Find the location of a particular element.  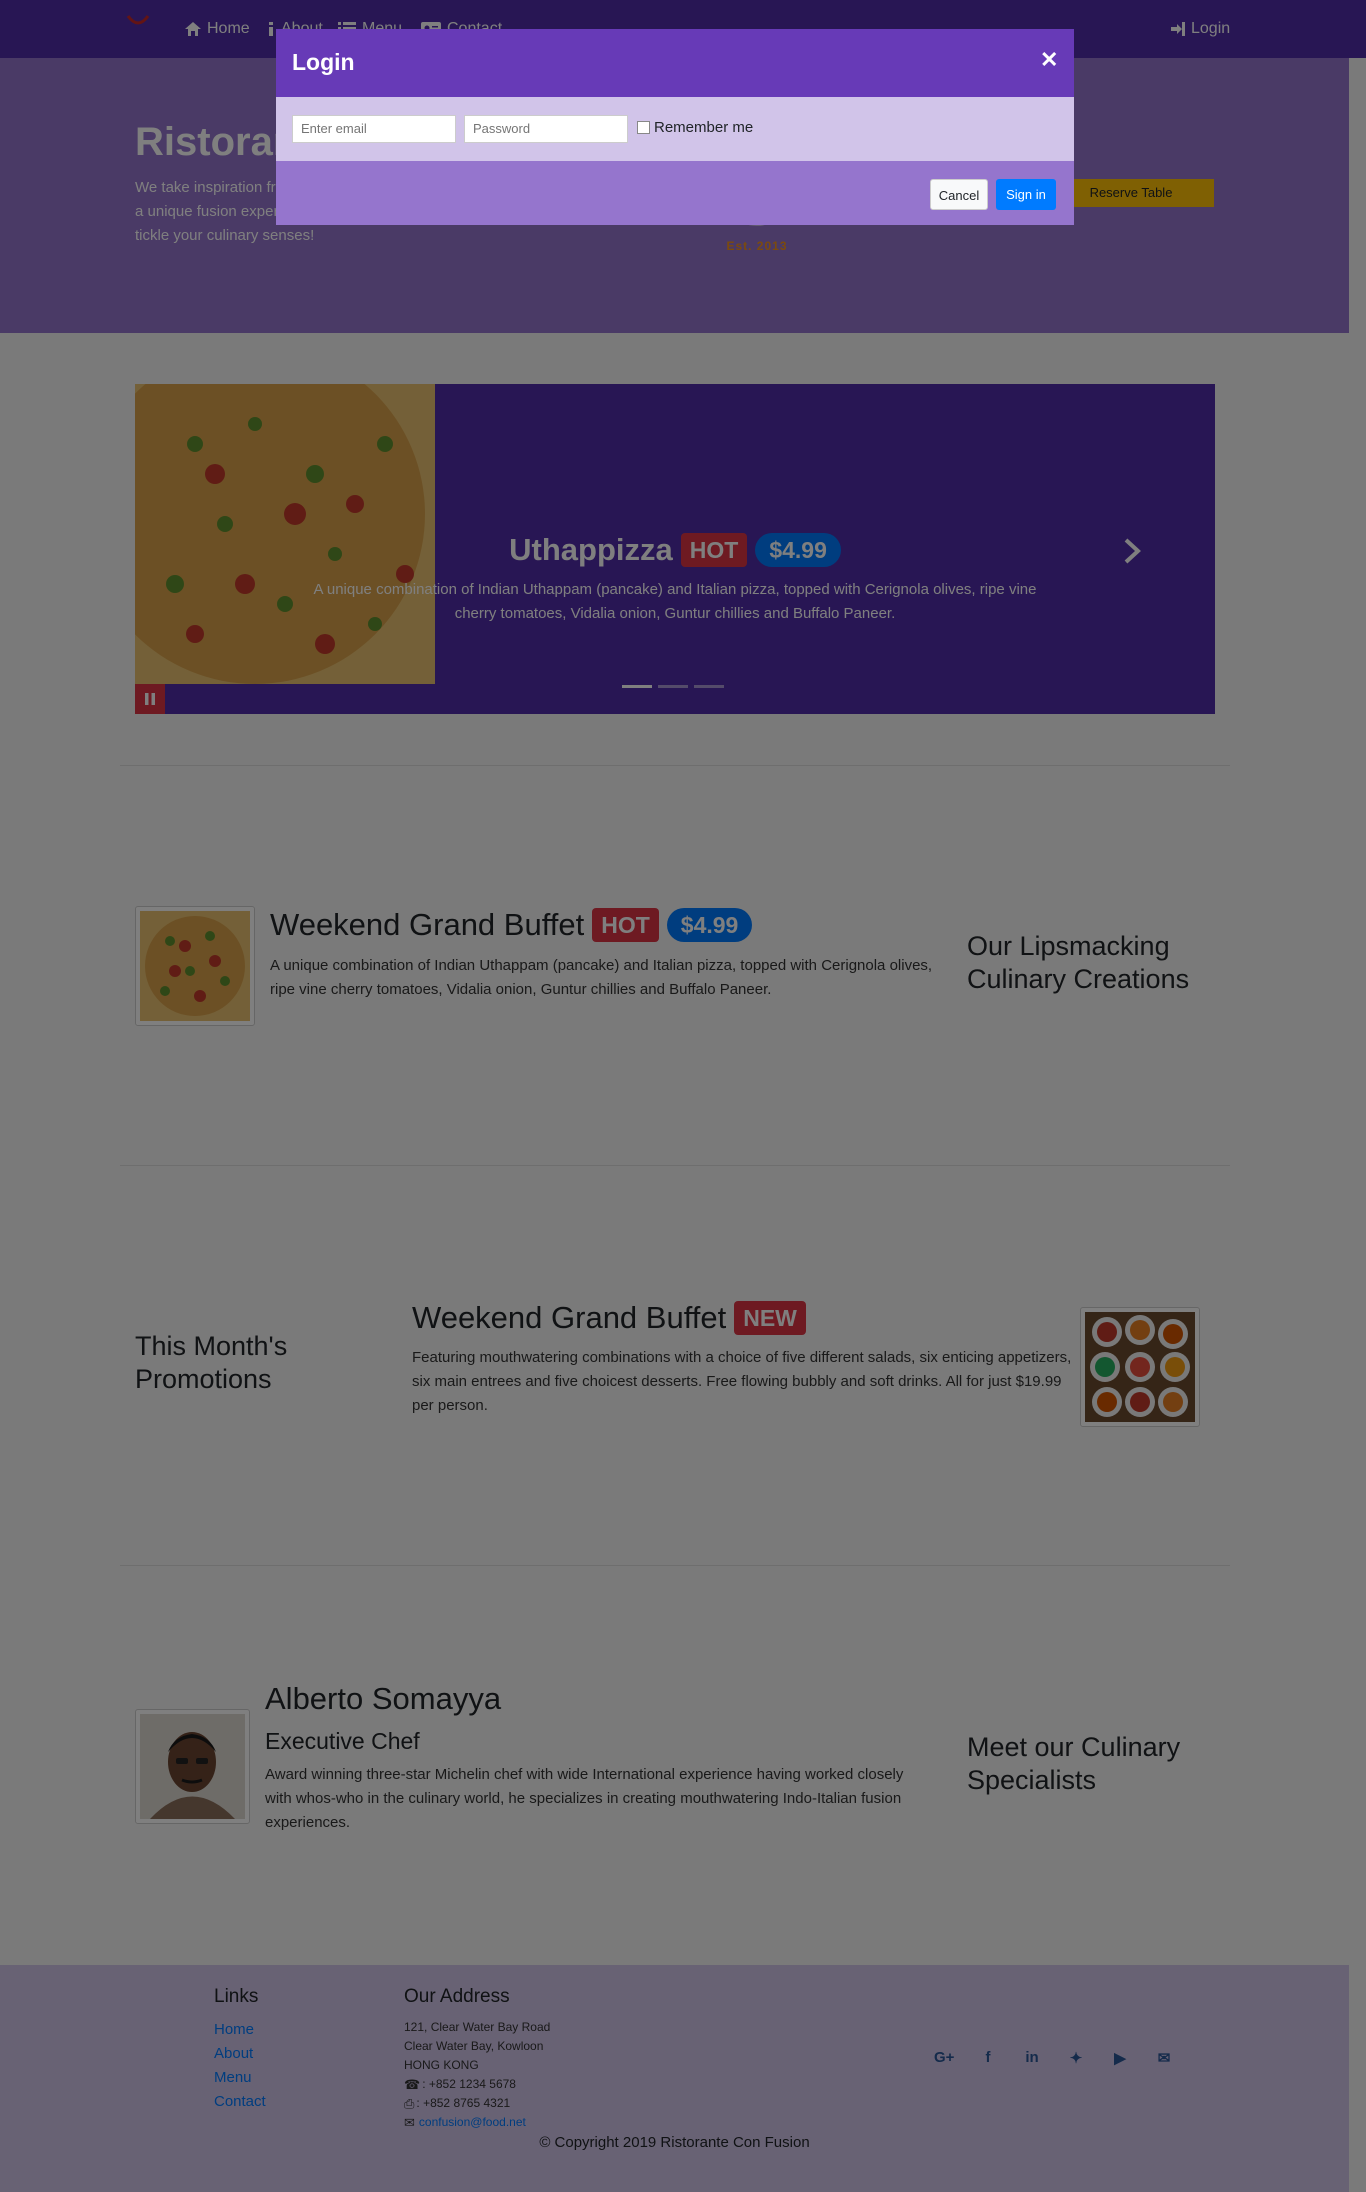

modal-title: Login is located at coordinates (323, 62).